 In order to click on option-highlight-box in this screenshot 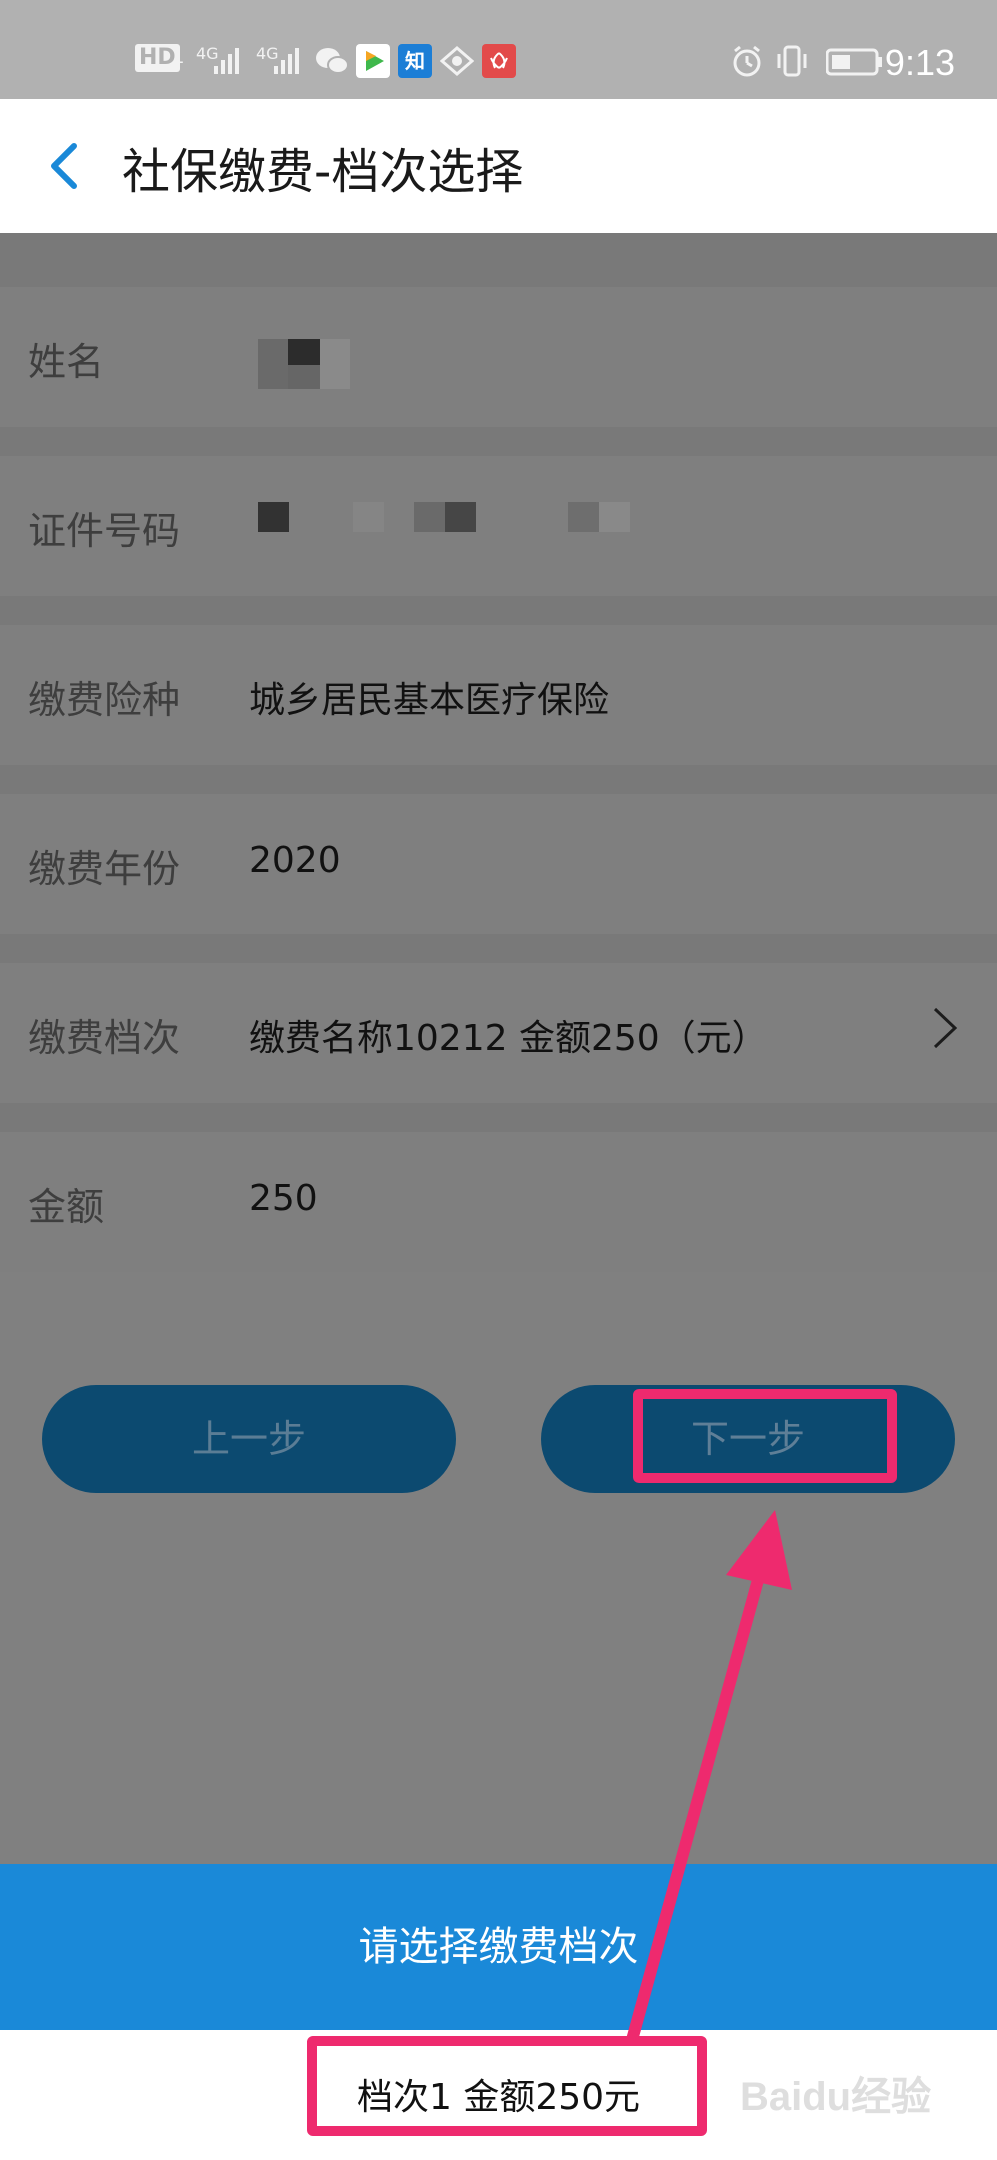, I will do `click(507, 2086)`.